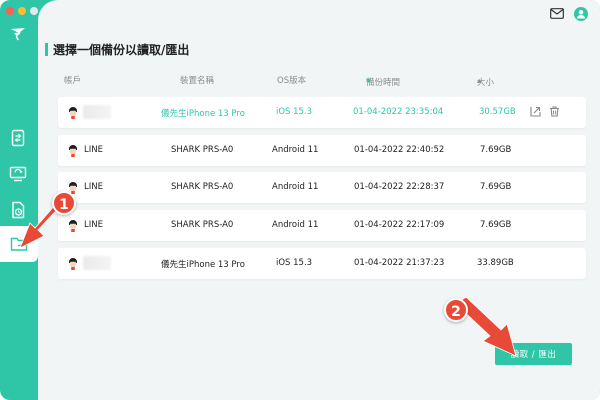 Image resolution: width=600 pixels, height=400 pixels. Describe the element at coordinates (554, 111) in the screenshot. I see `trash-icon` at that location.